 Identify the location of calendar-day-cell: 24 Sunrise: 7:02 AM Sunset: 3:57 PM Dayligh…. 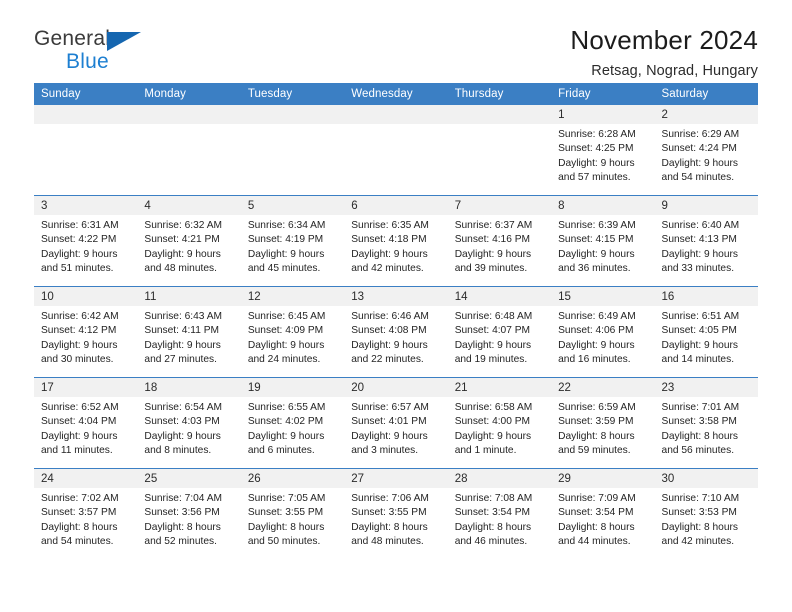
(86, 513).